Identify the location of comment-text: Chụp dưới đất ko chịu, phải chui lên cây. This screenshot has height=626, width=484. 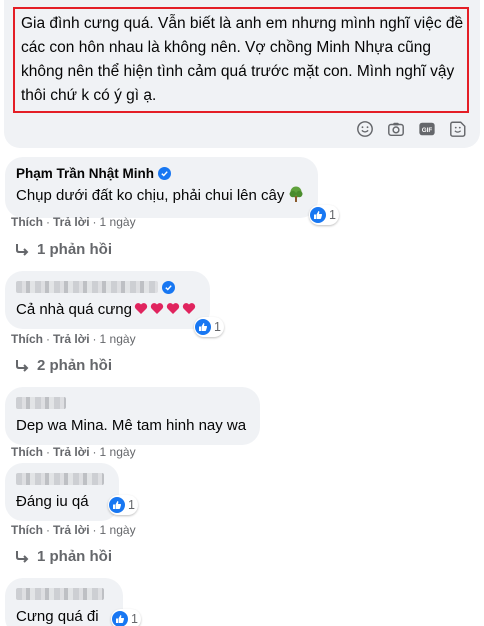
(160, 197).